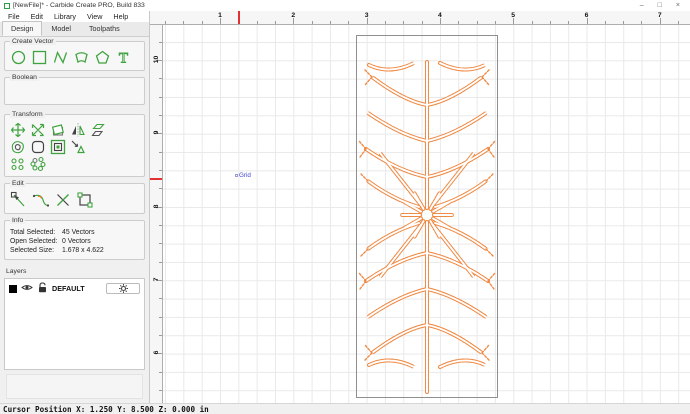  Describe the element at coordinates (63, 200) in the screenshot. I see `trim-vectors-tool` at that location.